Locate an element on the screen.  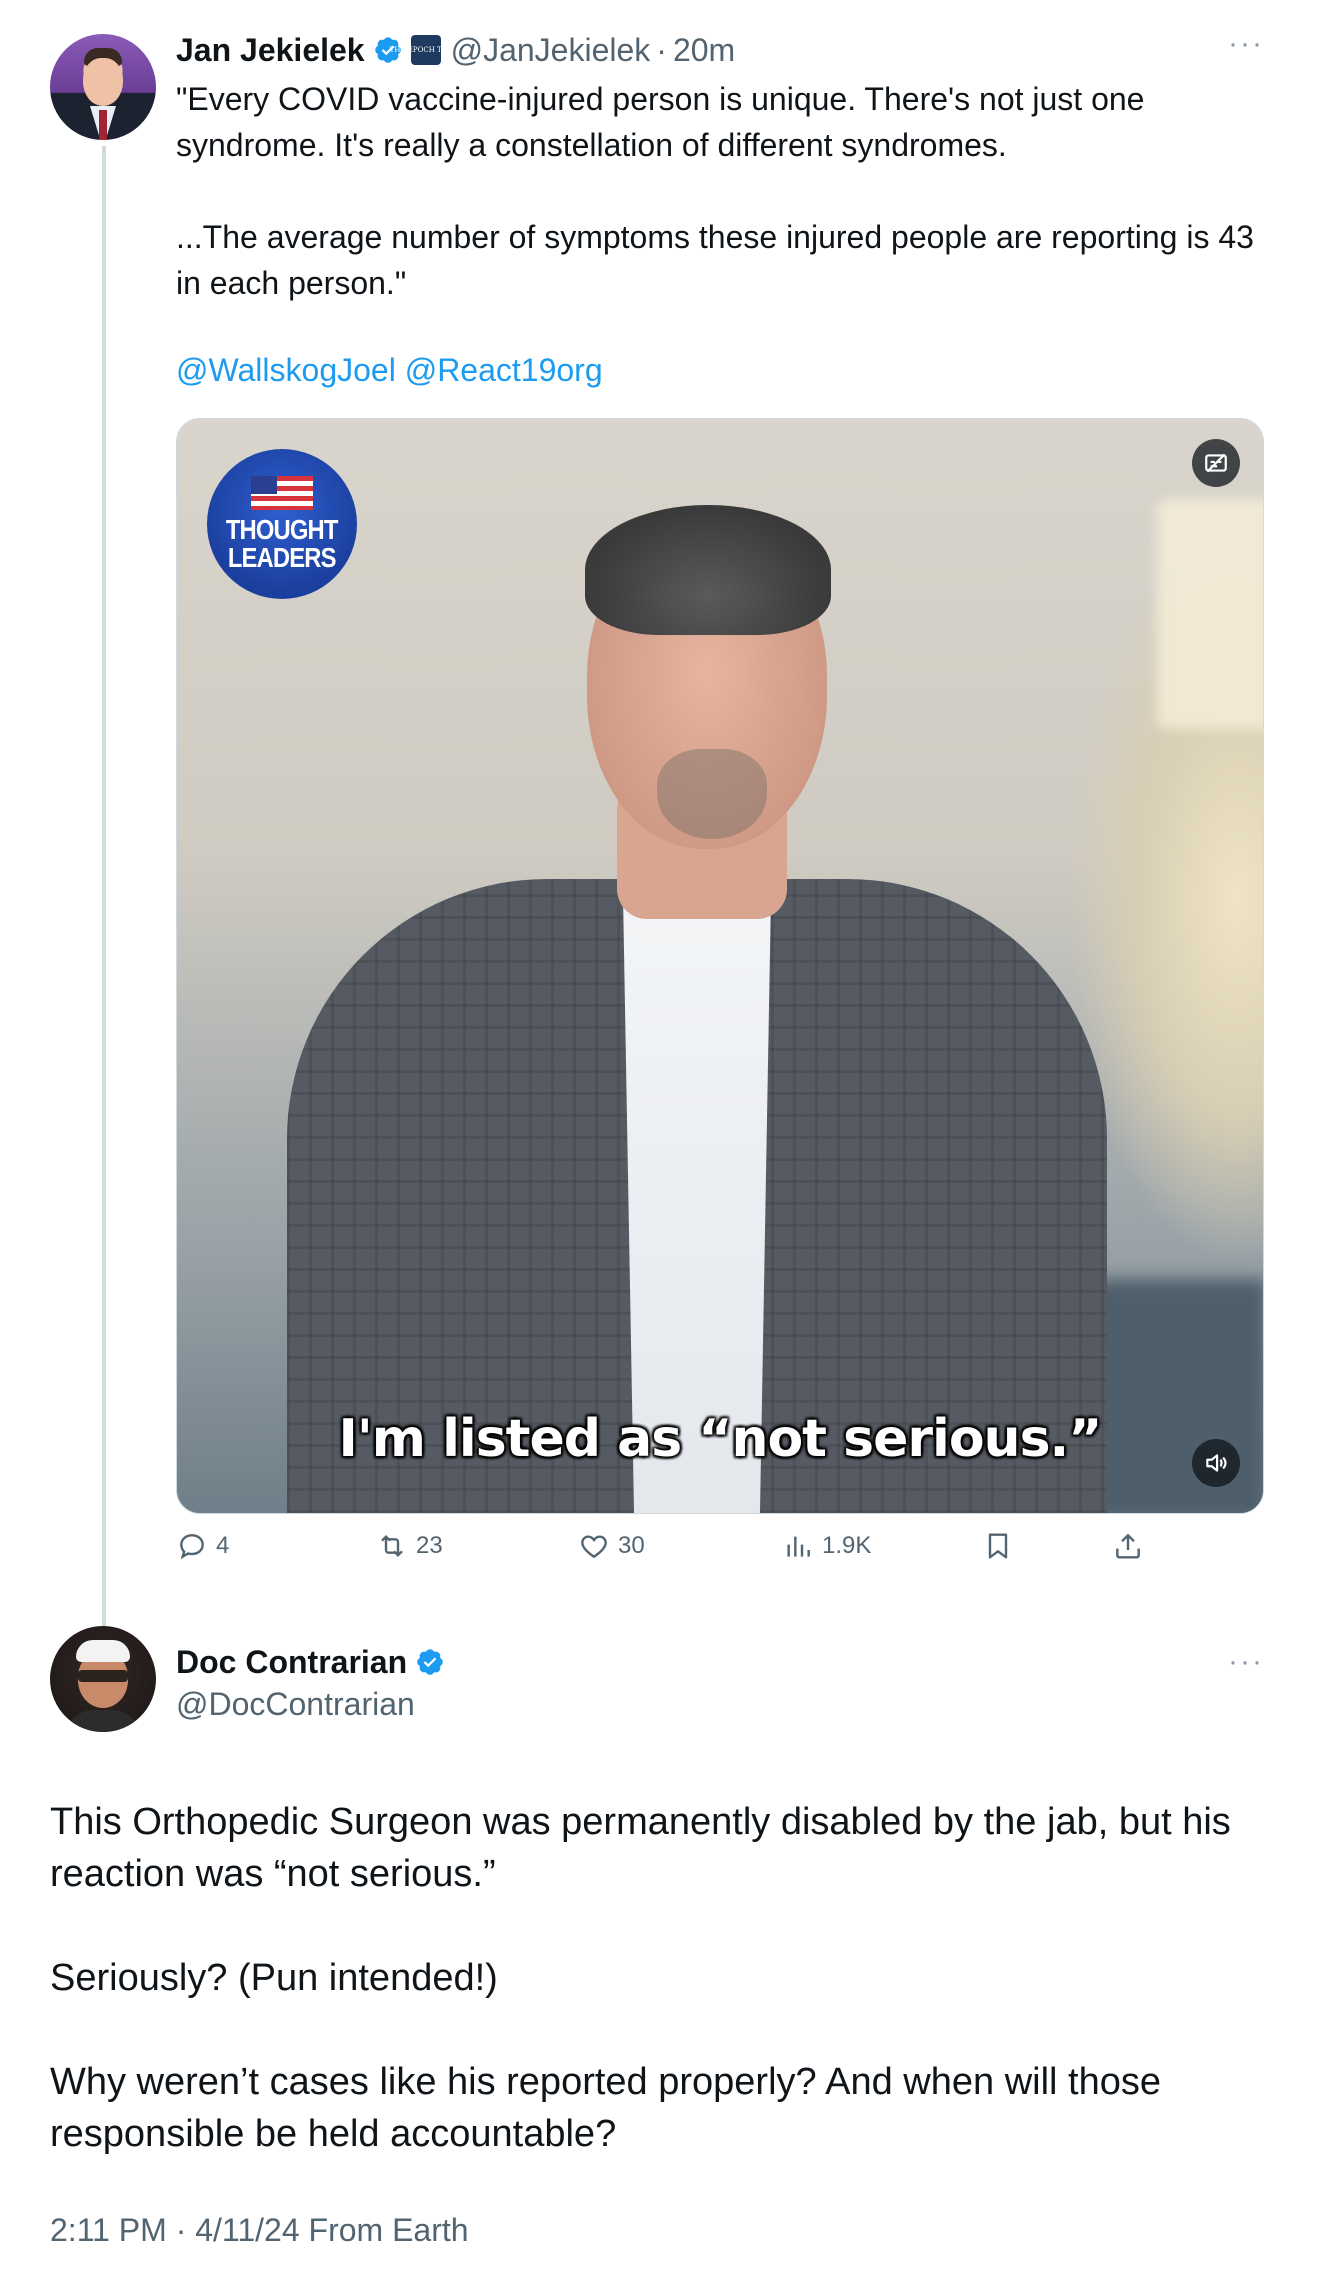
affiliation-badge: THE EPOCH TIMES is located at coordinates (426, 50).